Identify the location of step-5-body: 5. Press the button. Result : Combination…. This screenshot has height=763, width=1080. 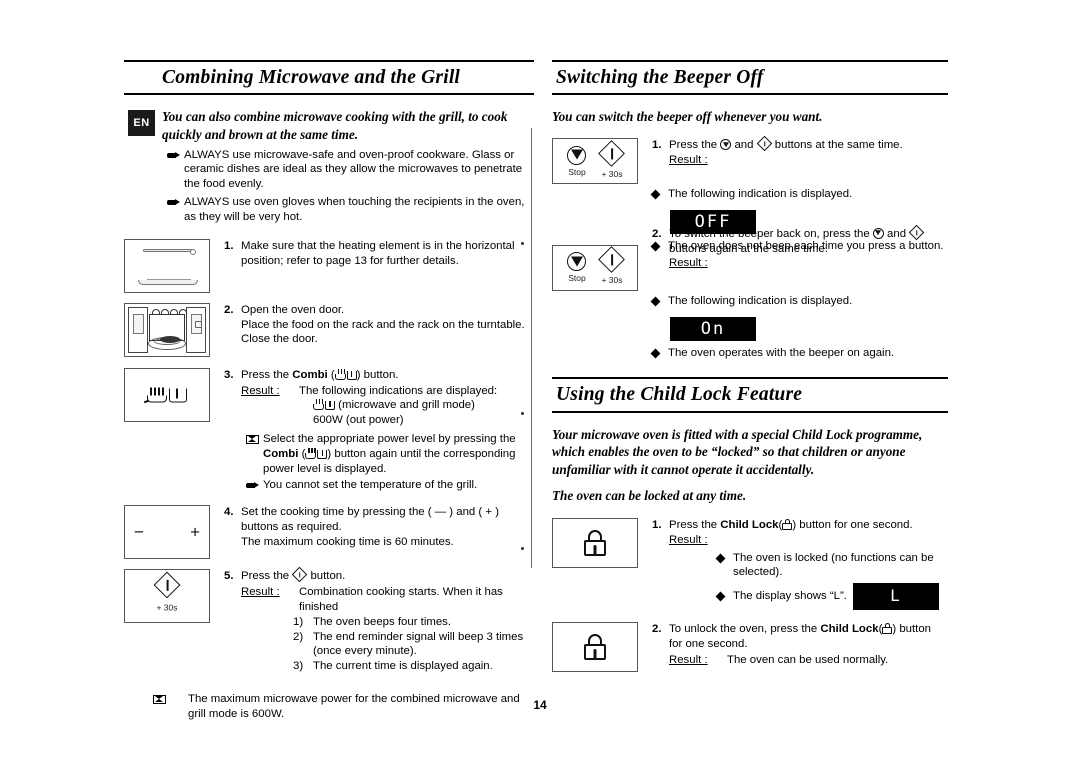
(372, 620).